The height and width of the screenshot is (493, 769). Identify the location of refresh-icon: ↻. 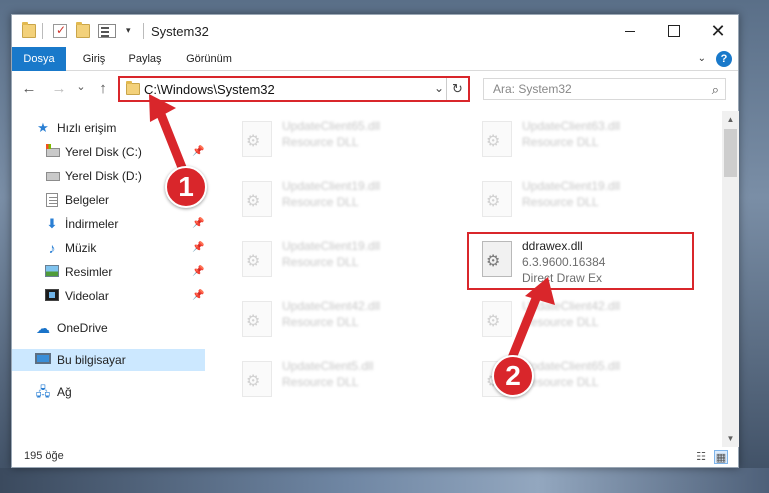
(457, 89).